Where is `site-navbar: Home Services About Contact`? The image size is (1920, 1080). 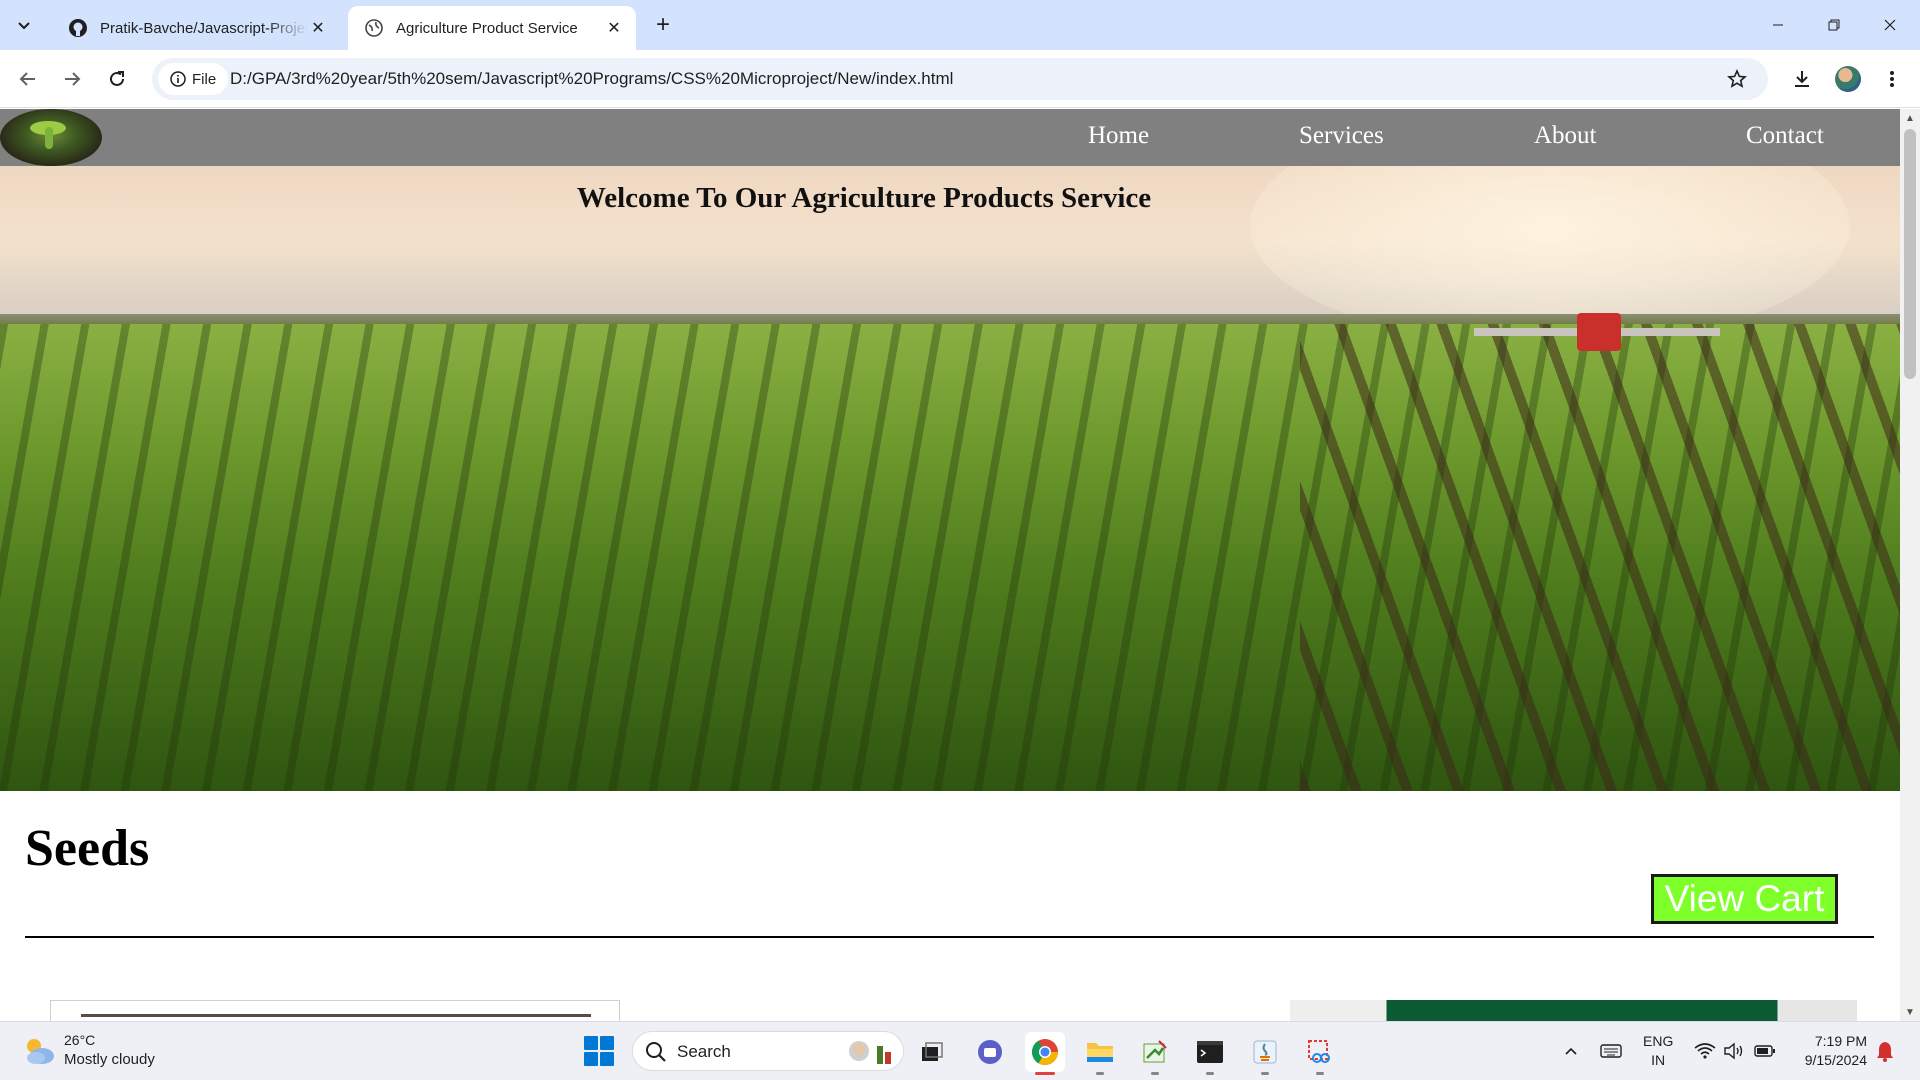 site-navbar: Home Services About Contact is located at coordinates (950, 137).